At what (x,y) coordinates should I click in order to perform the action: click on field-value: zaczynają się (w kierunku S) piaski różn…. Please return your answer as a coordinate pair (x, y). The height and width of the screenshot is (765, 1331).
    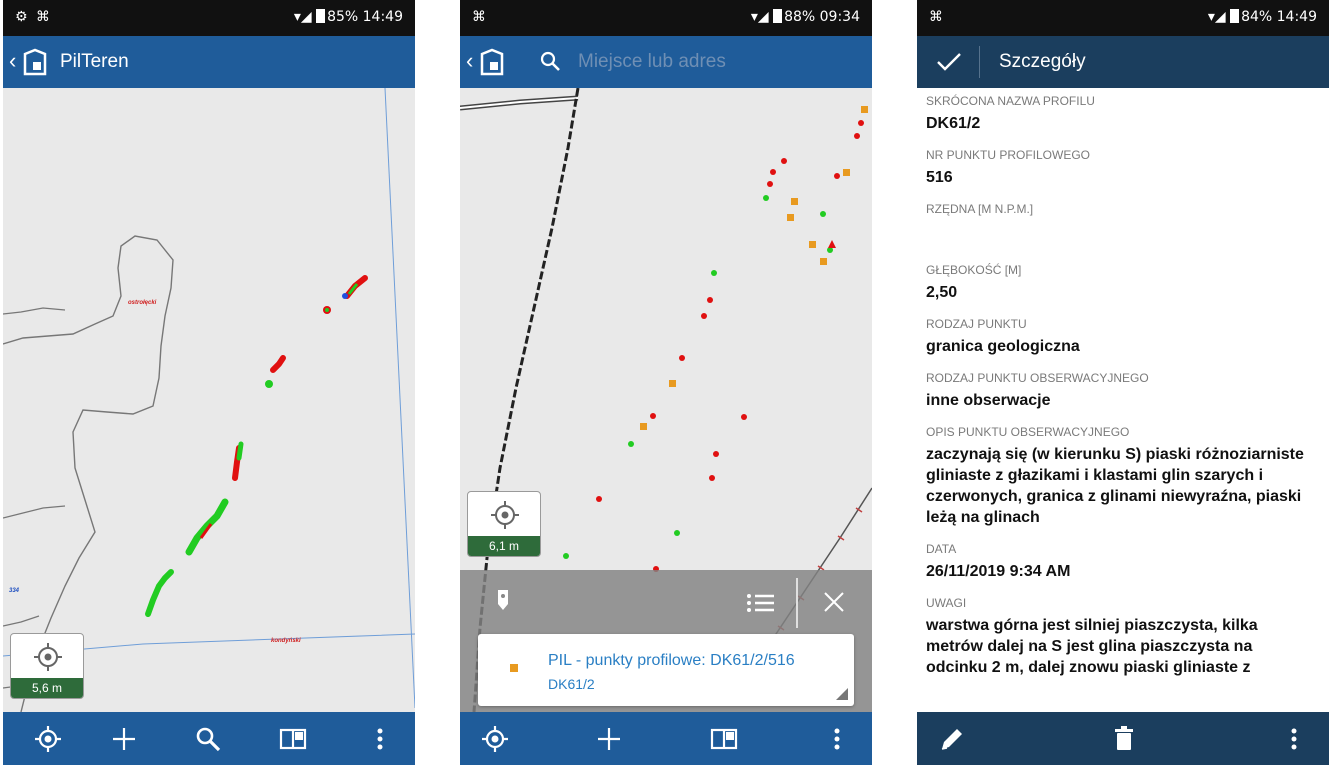
    Looking at the image, I should click on (1115, 486).